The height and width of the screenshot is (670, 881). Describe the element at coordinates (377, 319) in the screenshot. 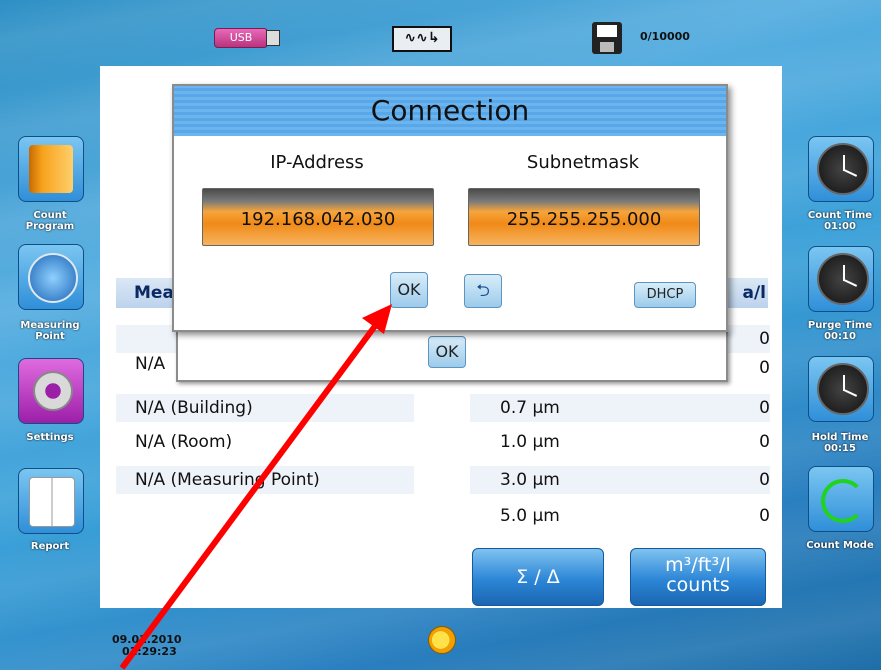

I see `arrow-head` at that location.